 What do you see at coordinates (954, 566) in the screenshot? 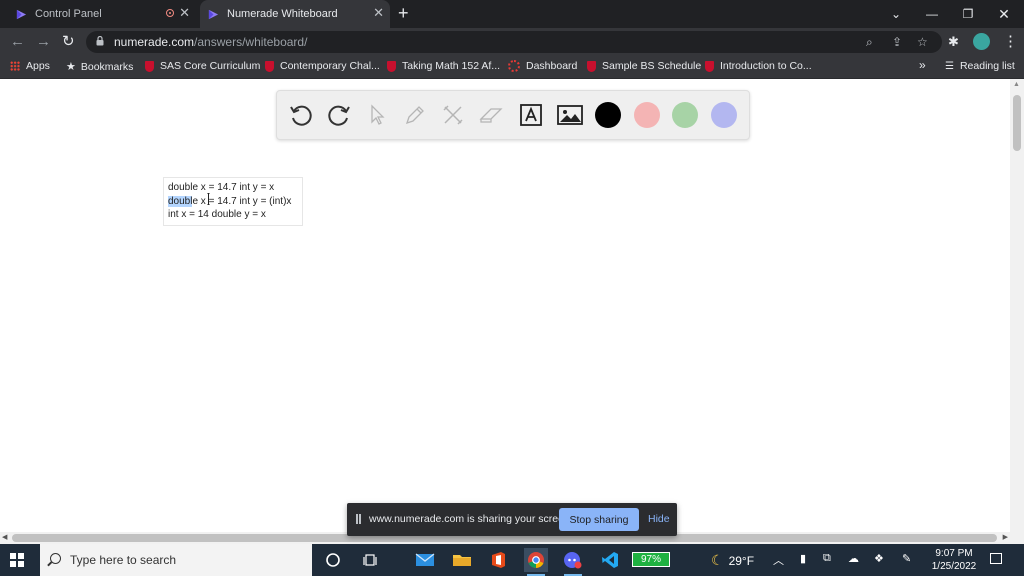
I see `clock-date: 1/25/2022` at bounding box center [954, 566].